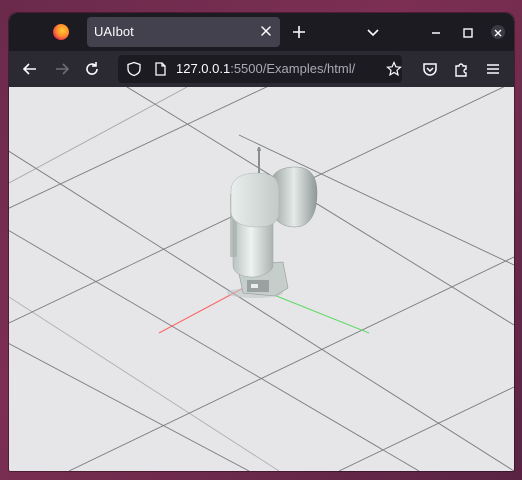 The height and width of the screenshot is (480, 522). Describe the element at coordinates (92, 69) in the screenshot. I see `reload-icon` at that location.